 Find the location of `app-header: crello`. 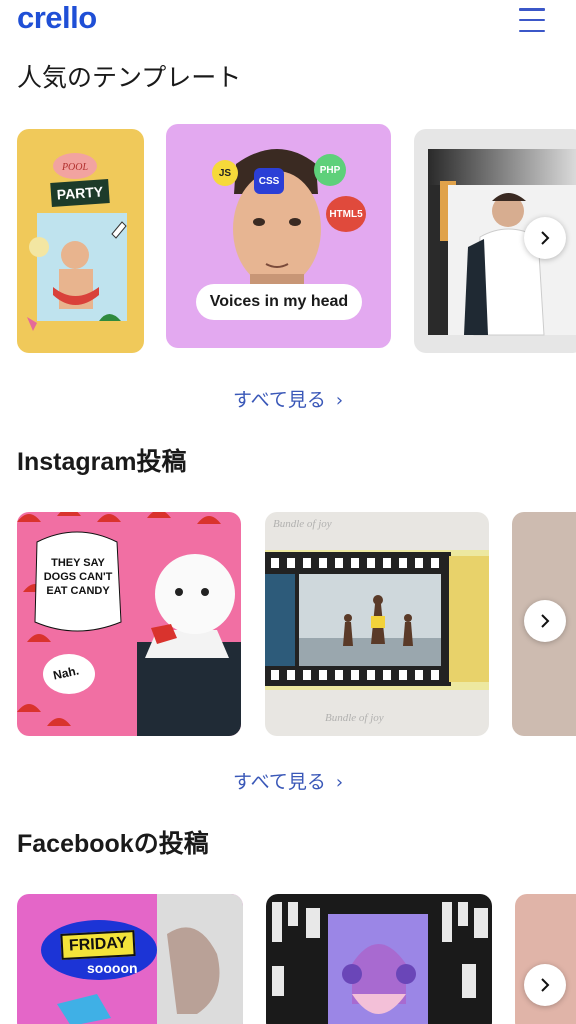

app-header: crello is located at coordinates (288, 22).